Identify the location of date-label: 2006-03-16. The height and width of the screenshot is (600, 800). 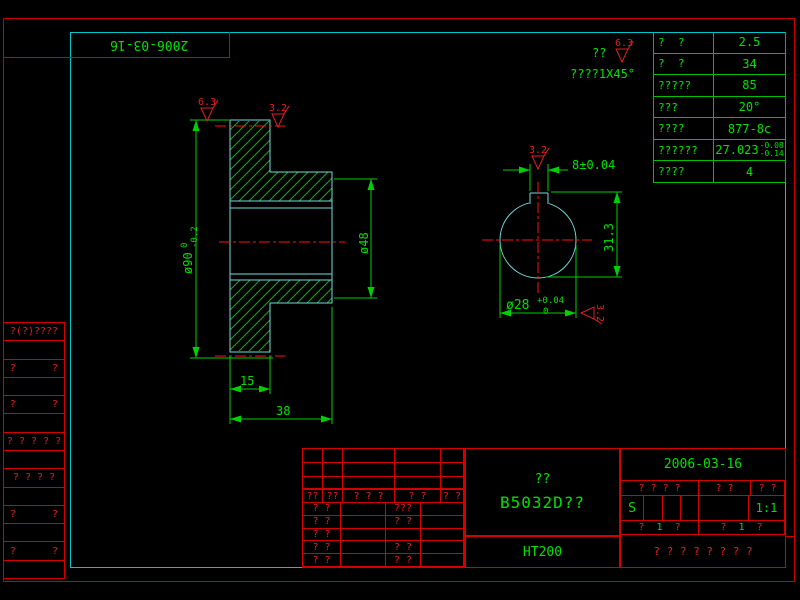
(703, 464).